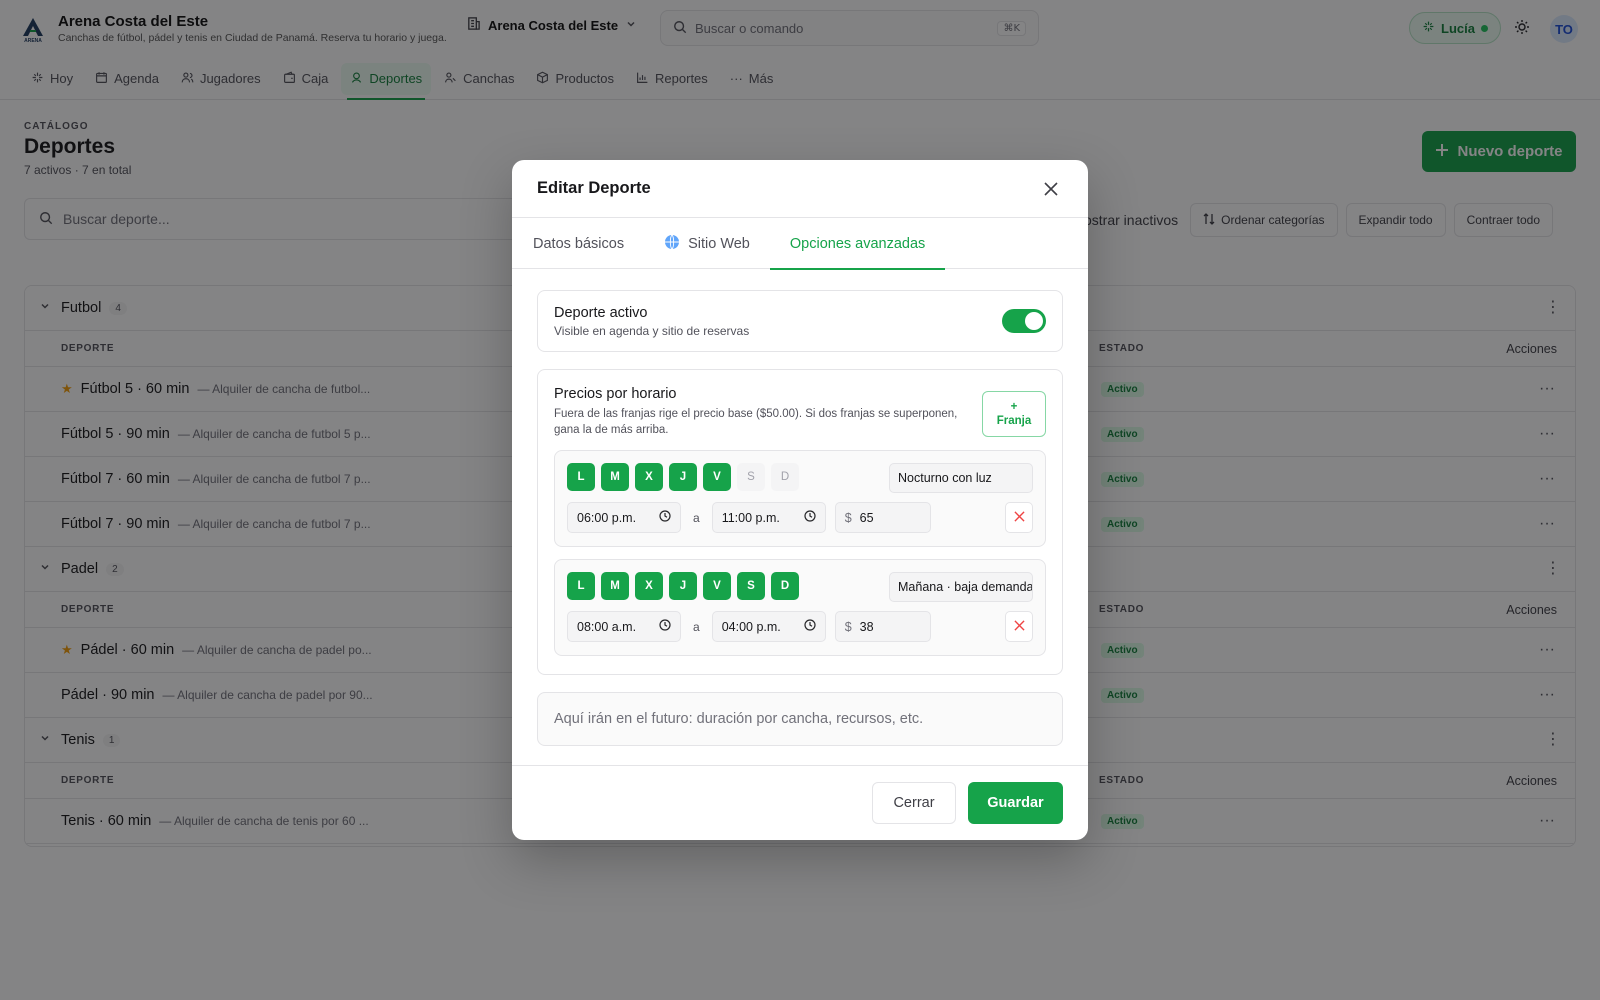 The height and width of the screenshot is (1000, 1600). I want to click on end-time-value: 04:00 p.m., so click(751, 626).